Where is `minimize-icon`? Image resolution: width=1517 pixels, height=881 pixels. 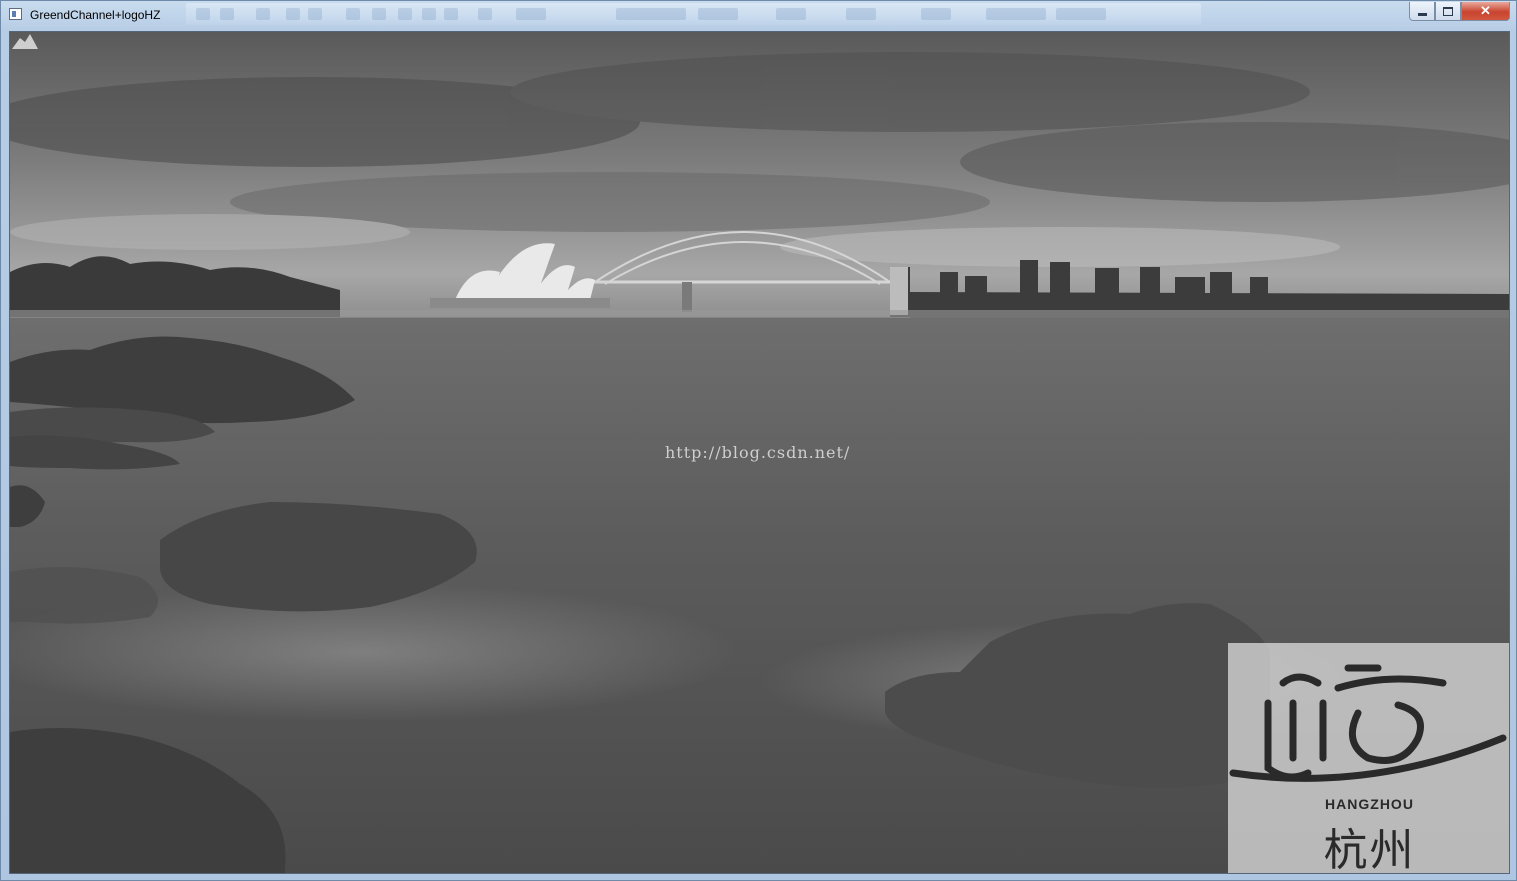 minimize-icon is located at coordinates (1422, 14).